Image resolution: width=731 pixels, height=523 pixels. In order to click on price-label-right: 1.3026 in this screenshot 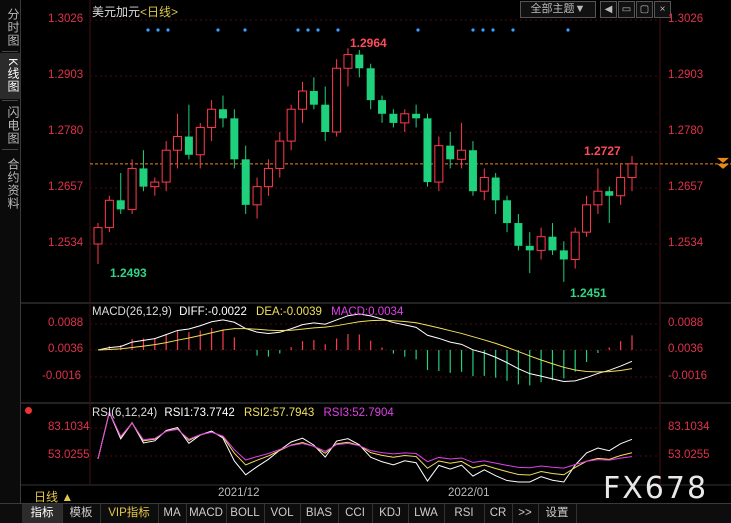, I will do `click(686, 19)`.